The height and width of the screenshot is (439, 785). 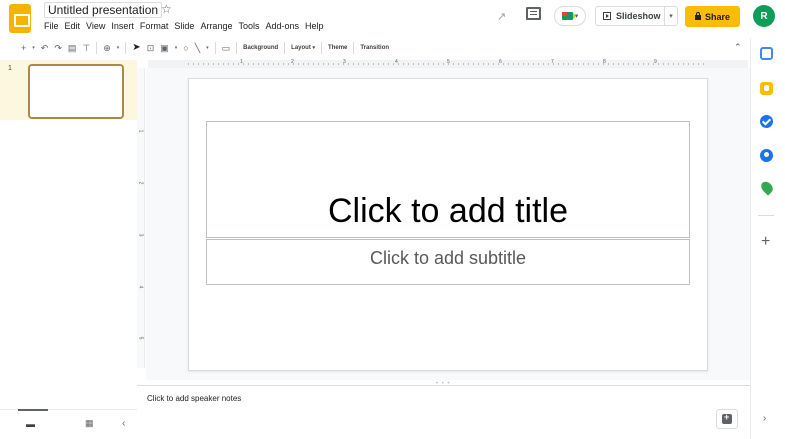 I want to click on slideshow-label: Slideshow, so click(x=638, y=16).